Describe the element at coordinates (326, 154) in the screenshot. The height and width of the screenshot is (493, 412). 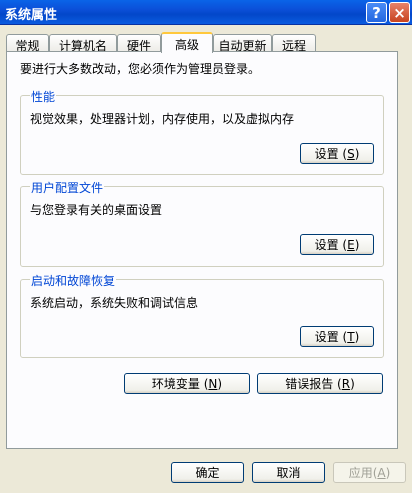
I see `performance-settings-label: 设置` at that location.